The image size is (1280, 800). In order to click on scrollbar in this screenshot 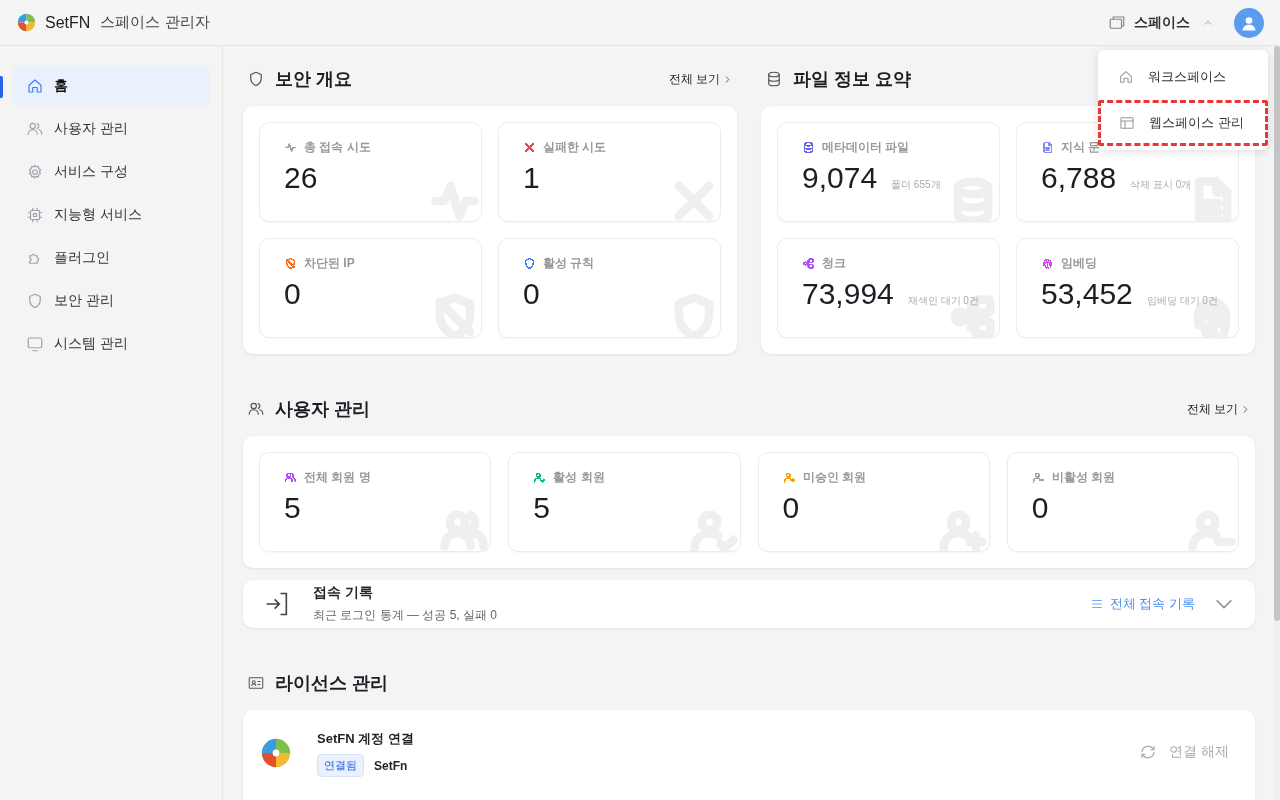, I will do `click(1277, 423)`.